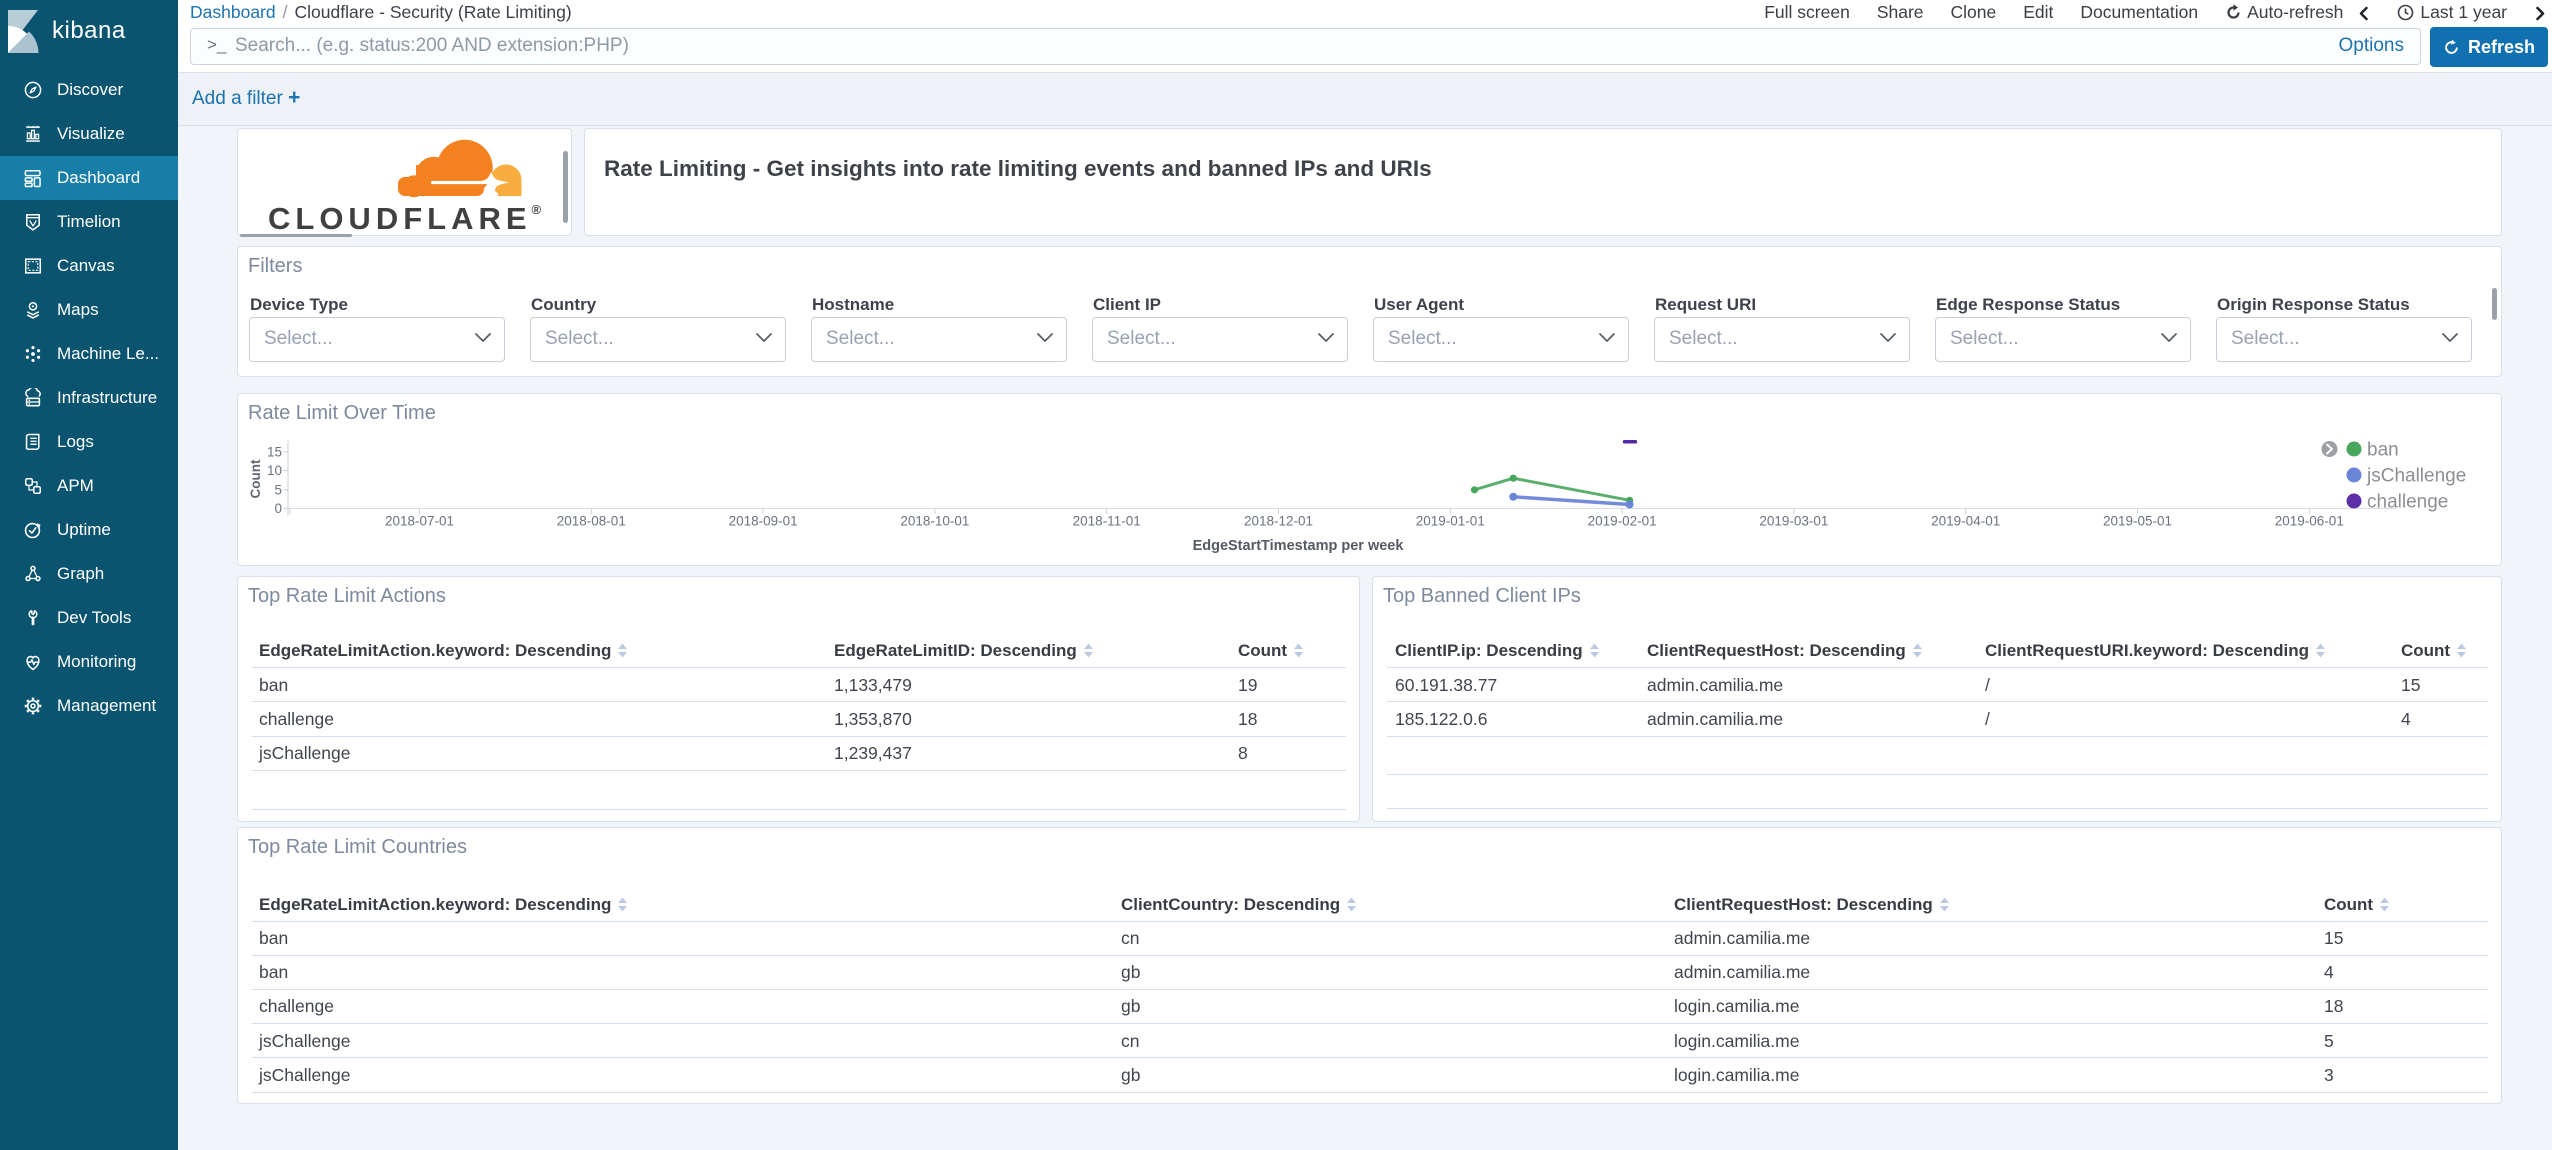 This screenshot has width=2552, height=1150. I want to click on svg-text: challenge, so click(2407, 502).